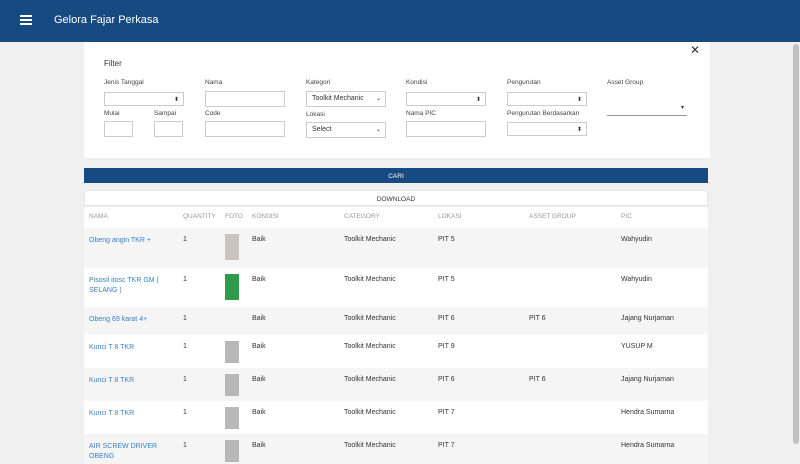 This screenshot has height=464, width=800. I want to click on asset-group-label: Asset Group, so click(625, 82).